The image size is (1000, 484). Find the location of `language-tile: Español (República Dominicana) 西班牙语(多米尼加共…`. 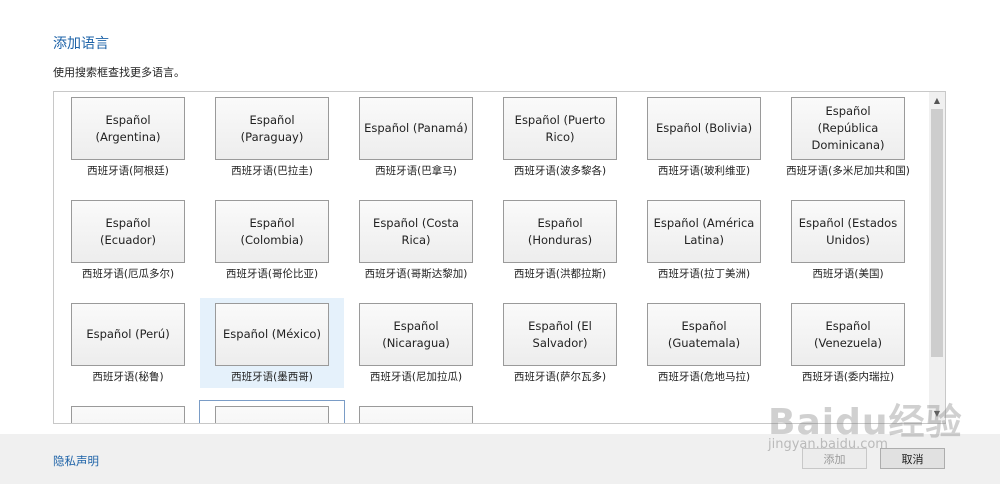

language-tile: Español (República Dominicana) 西班牙语(多米尼加共… is located at coordinates (848, 137).